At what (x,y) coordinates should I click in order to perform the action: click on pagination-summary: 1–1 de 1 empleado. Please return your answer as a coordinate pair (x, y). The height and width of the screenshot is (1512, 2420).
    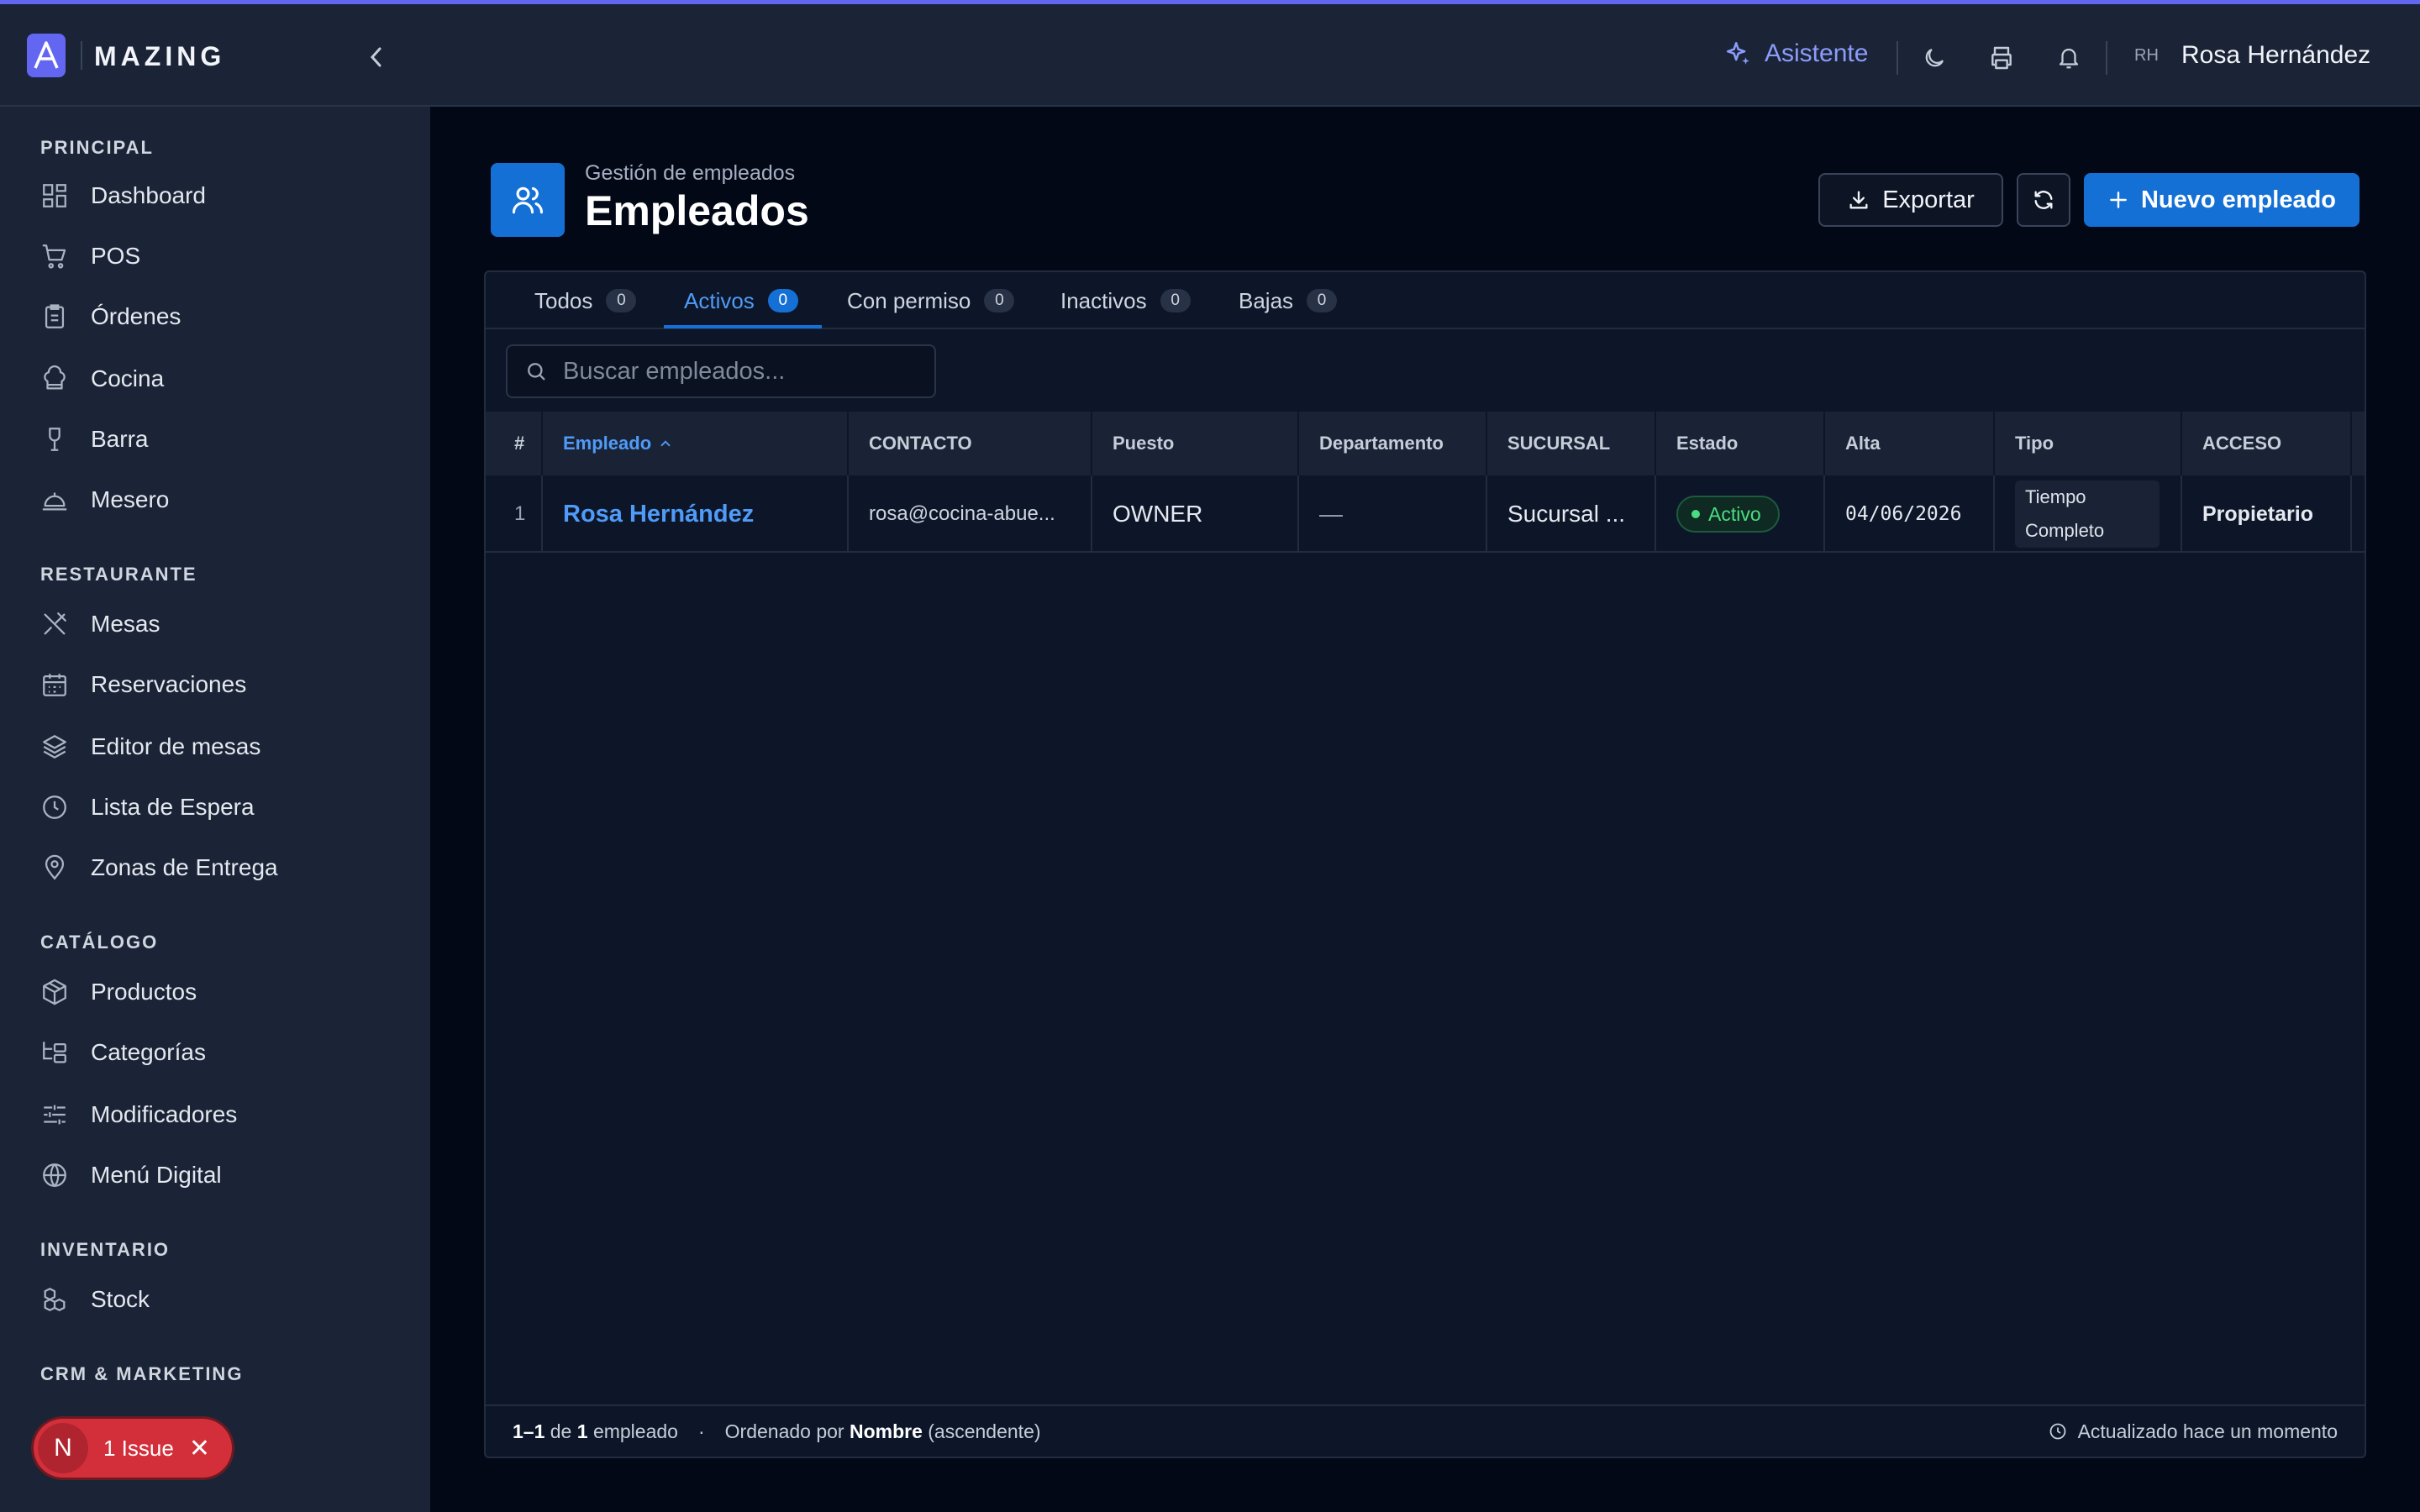
    Looking at the image, I should click on (596, 1431).